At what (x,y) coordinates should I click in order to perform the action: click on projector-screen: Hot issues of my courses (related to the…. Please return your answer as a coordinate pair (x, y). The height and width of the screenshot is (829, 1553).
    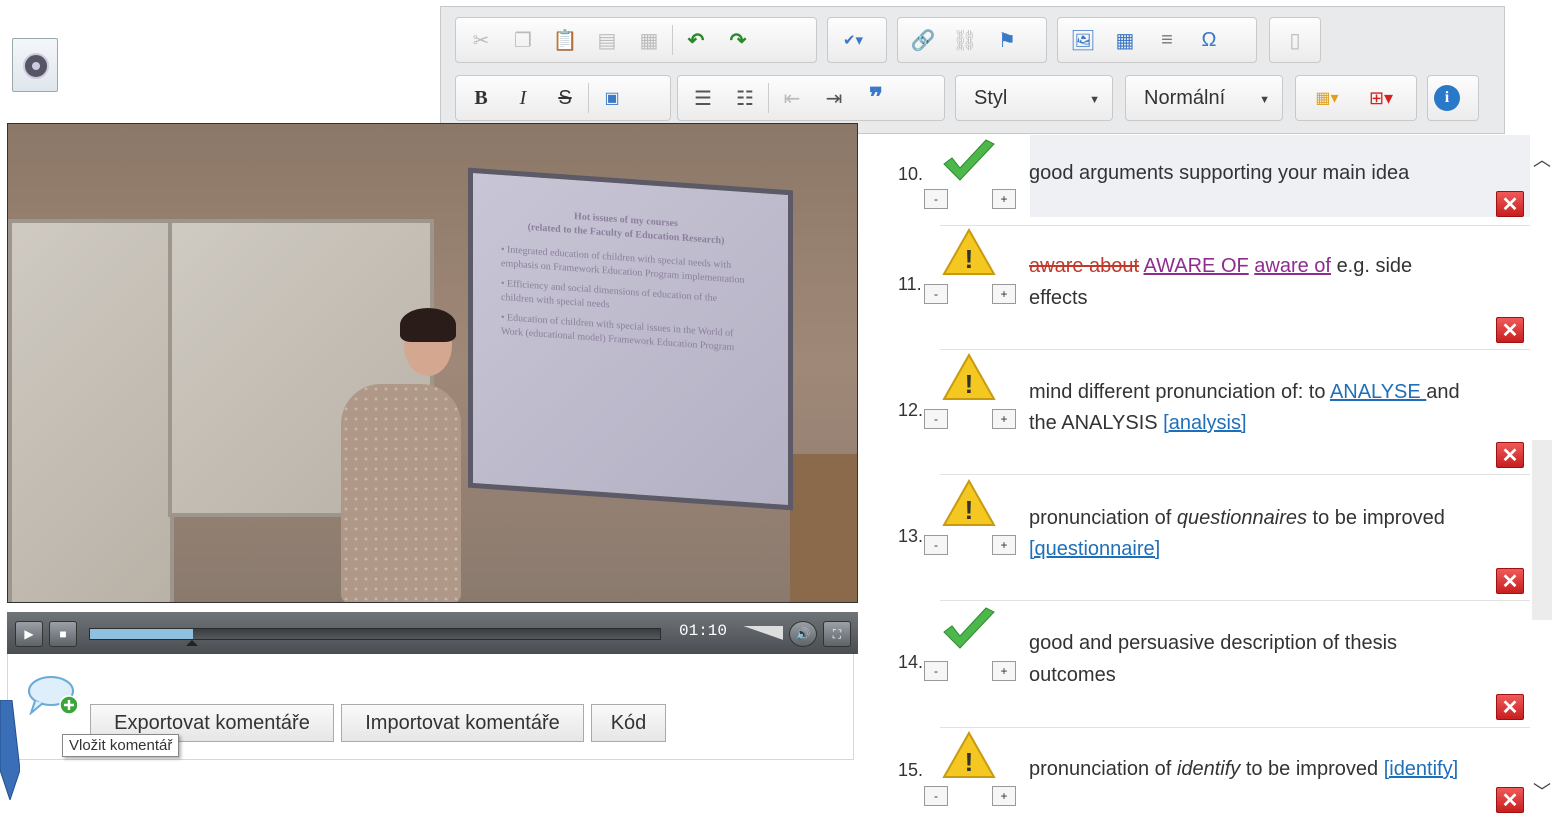
    Looking at the image, I should click on (630, 339).